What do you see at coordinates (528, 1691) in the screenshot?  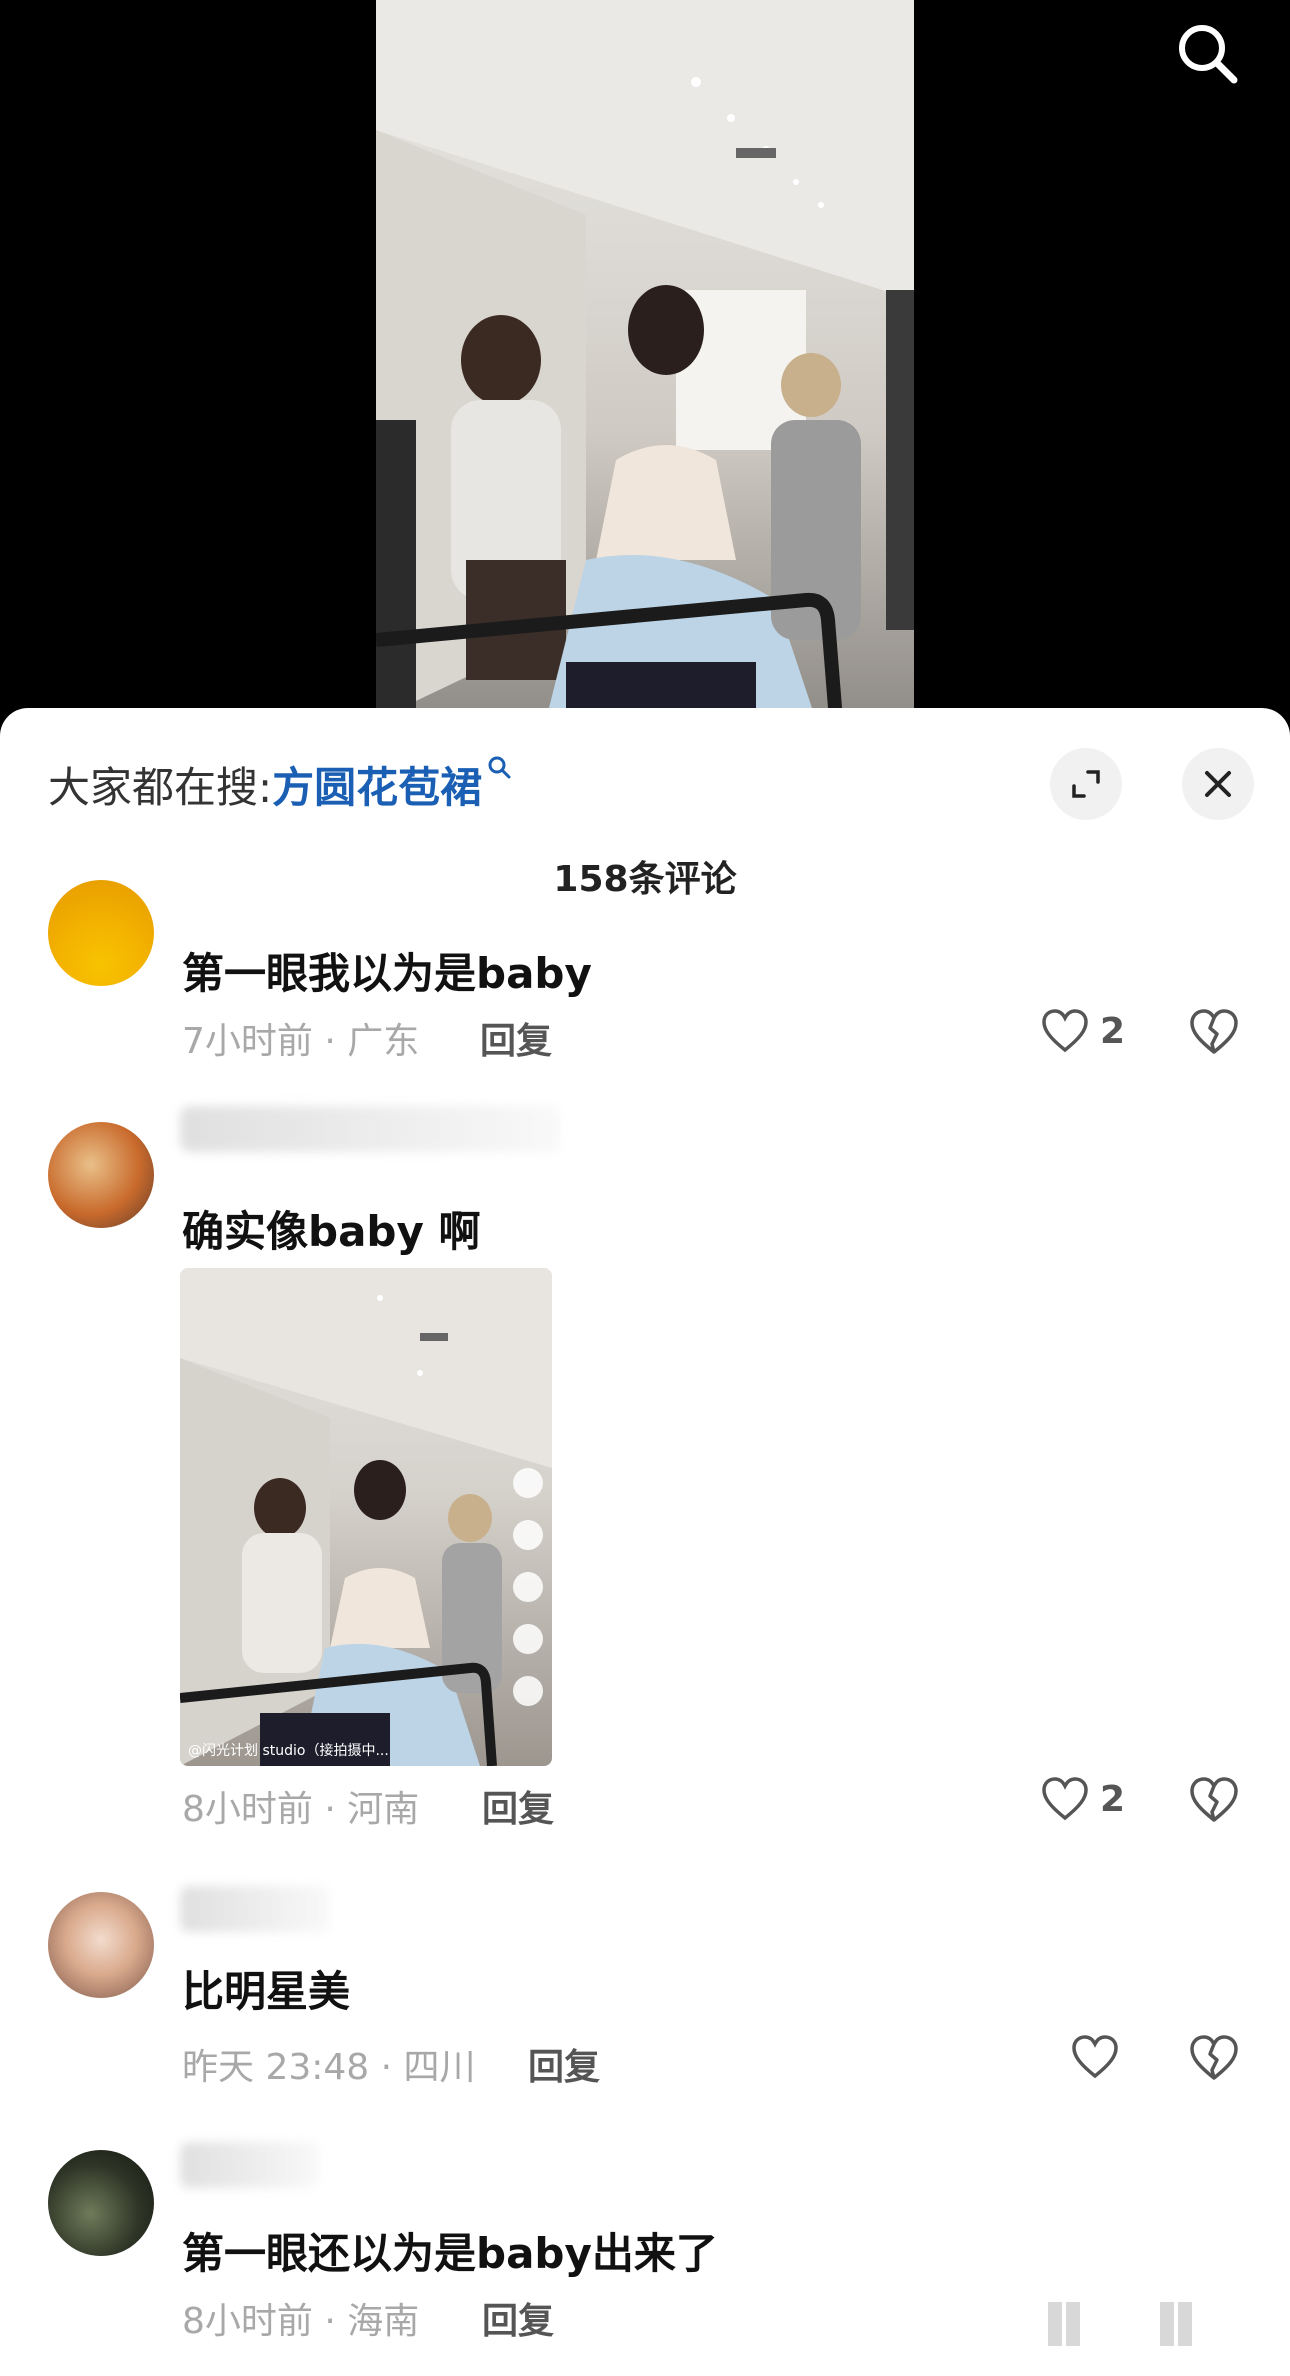 I see `share-icon` at bounding box center [528, 1691].